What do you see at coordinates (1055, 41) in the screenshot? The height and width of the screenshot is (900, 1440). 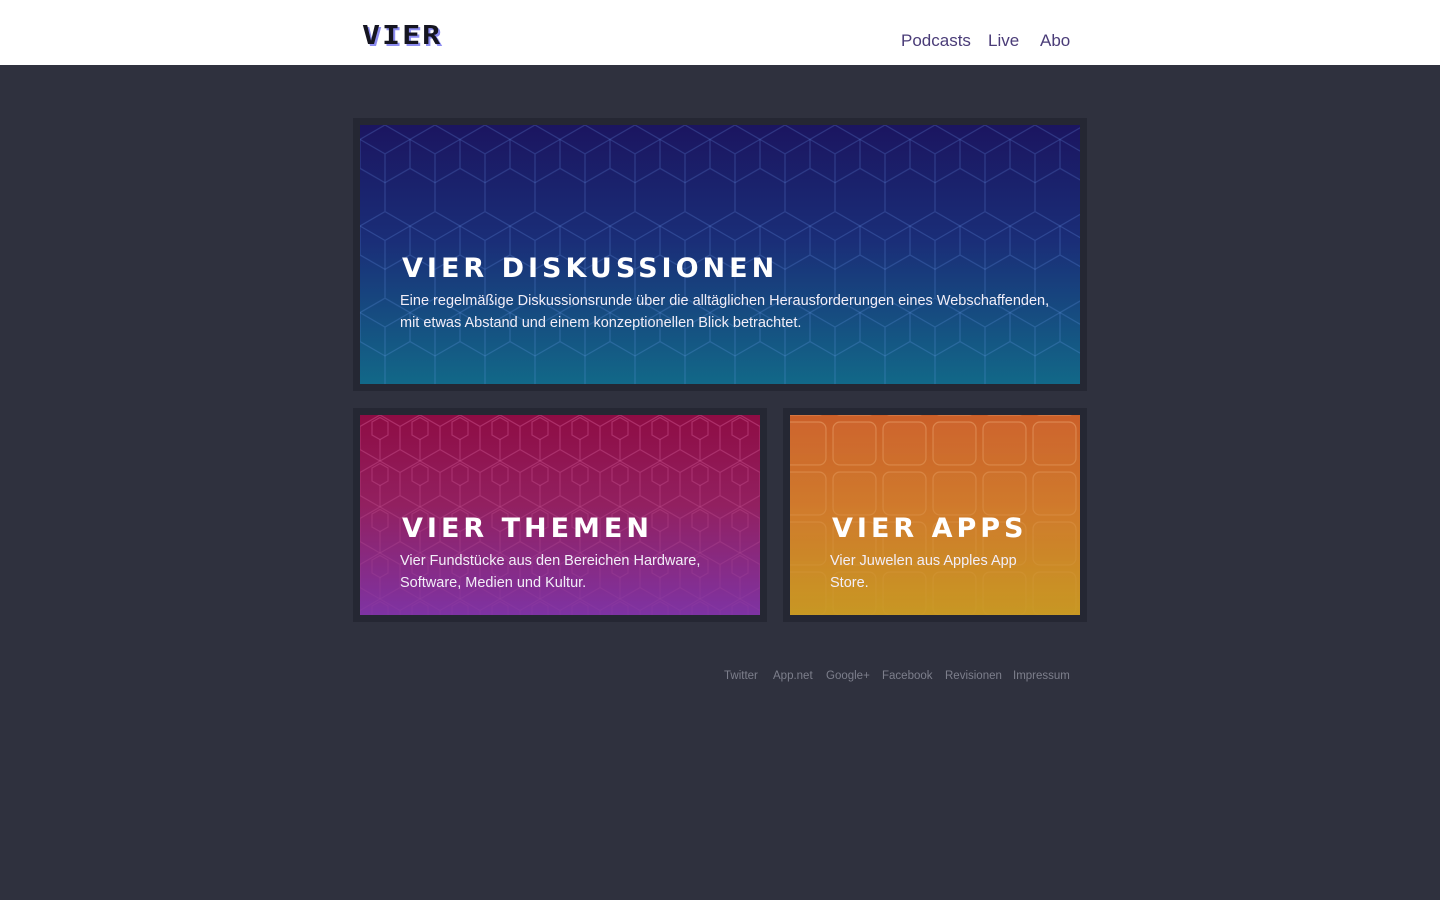 I see `nav-abo: Abo` at bounding box center [1055, 41].